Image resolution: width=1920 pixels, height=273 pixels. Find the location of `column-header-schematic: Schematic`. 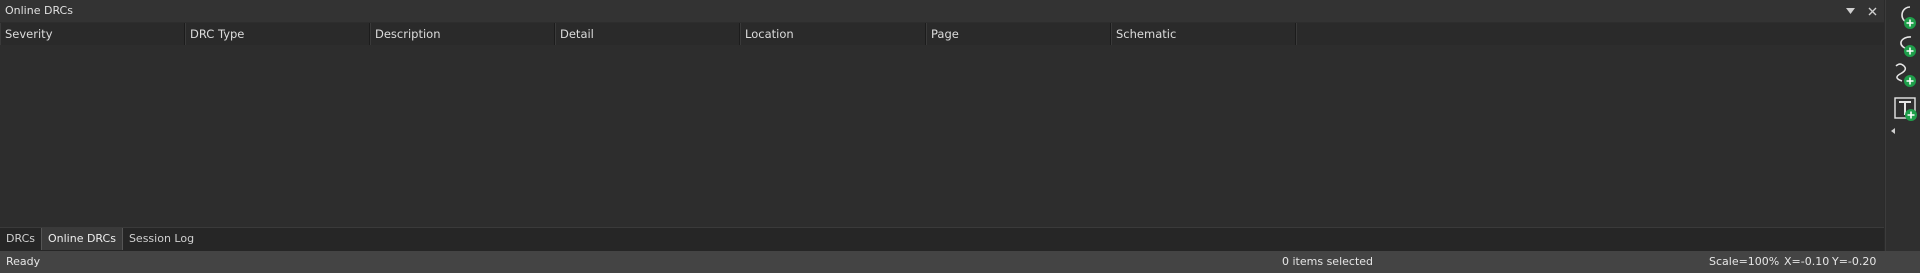

column-header-schematic: Schematic is located at coordinates (1203, 34).